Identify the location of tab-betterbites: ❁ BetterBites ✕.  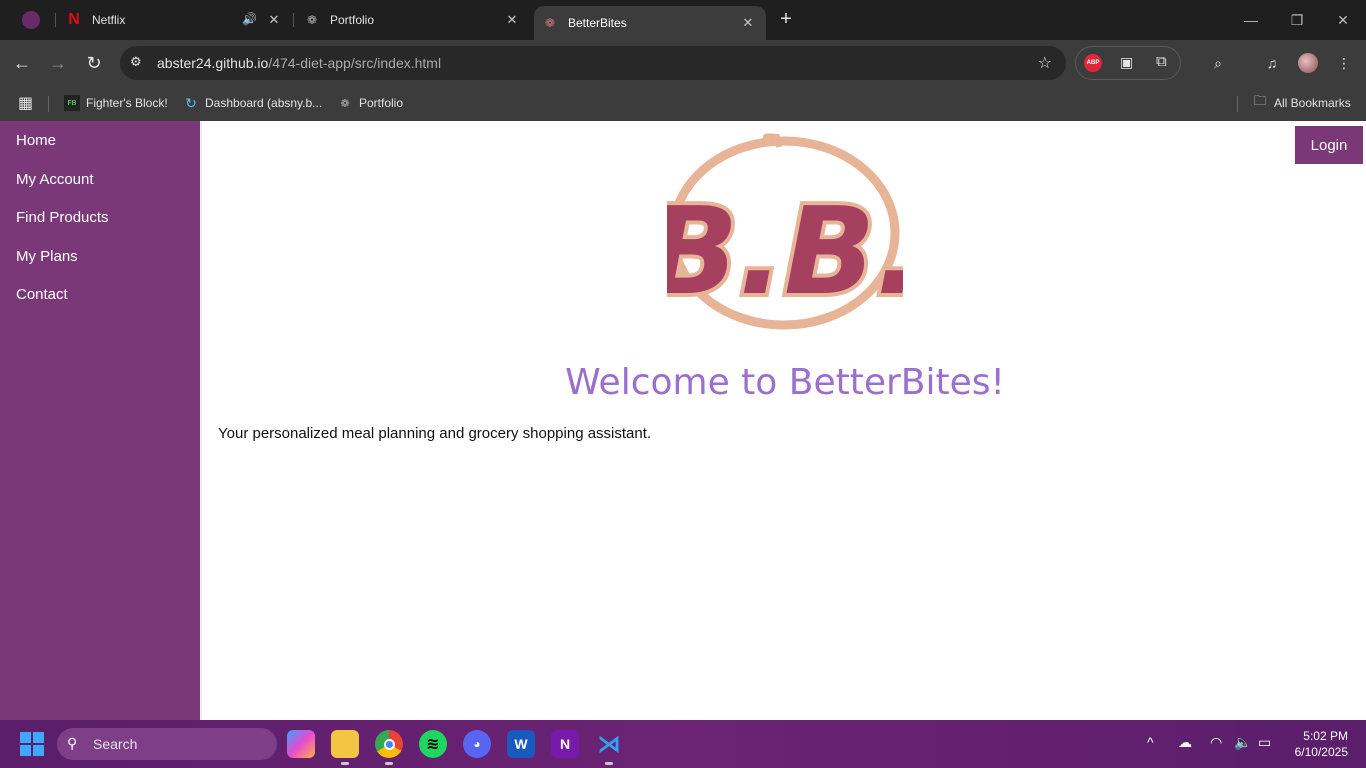
(650, 23).